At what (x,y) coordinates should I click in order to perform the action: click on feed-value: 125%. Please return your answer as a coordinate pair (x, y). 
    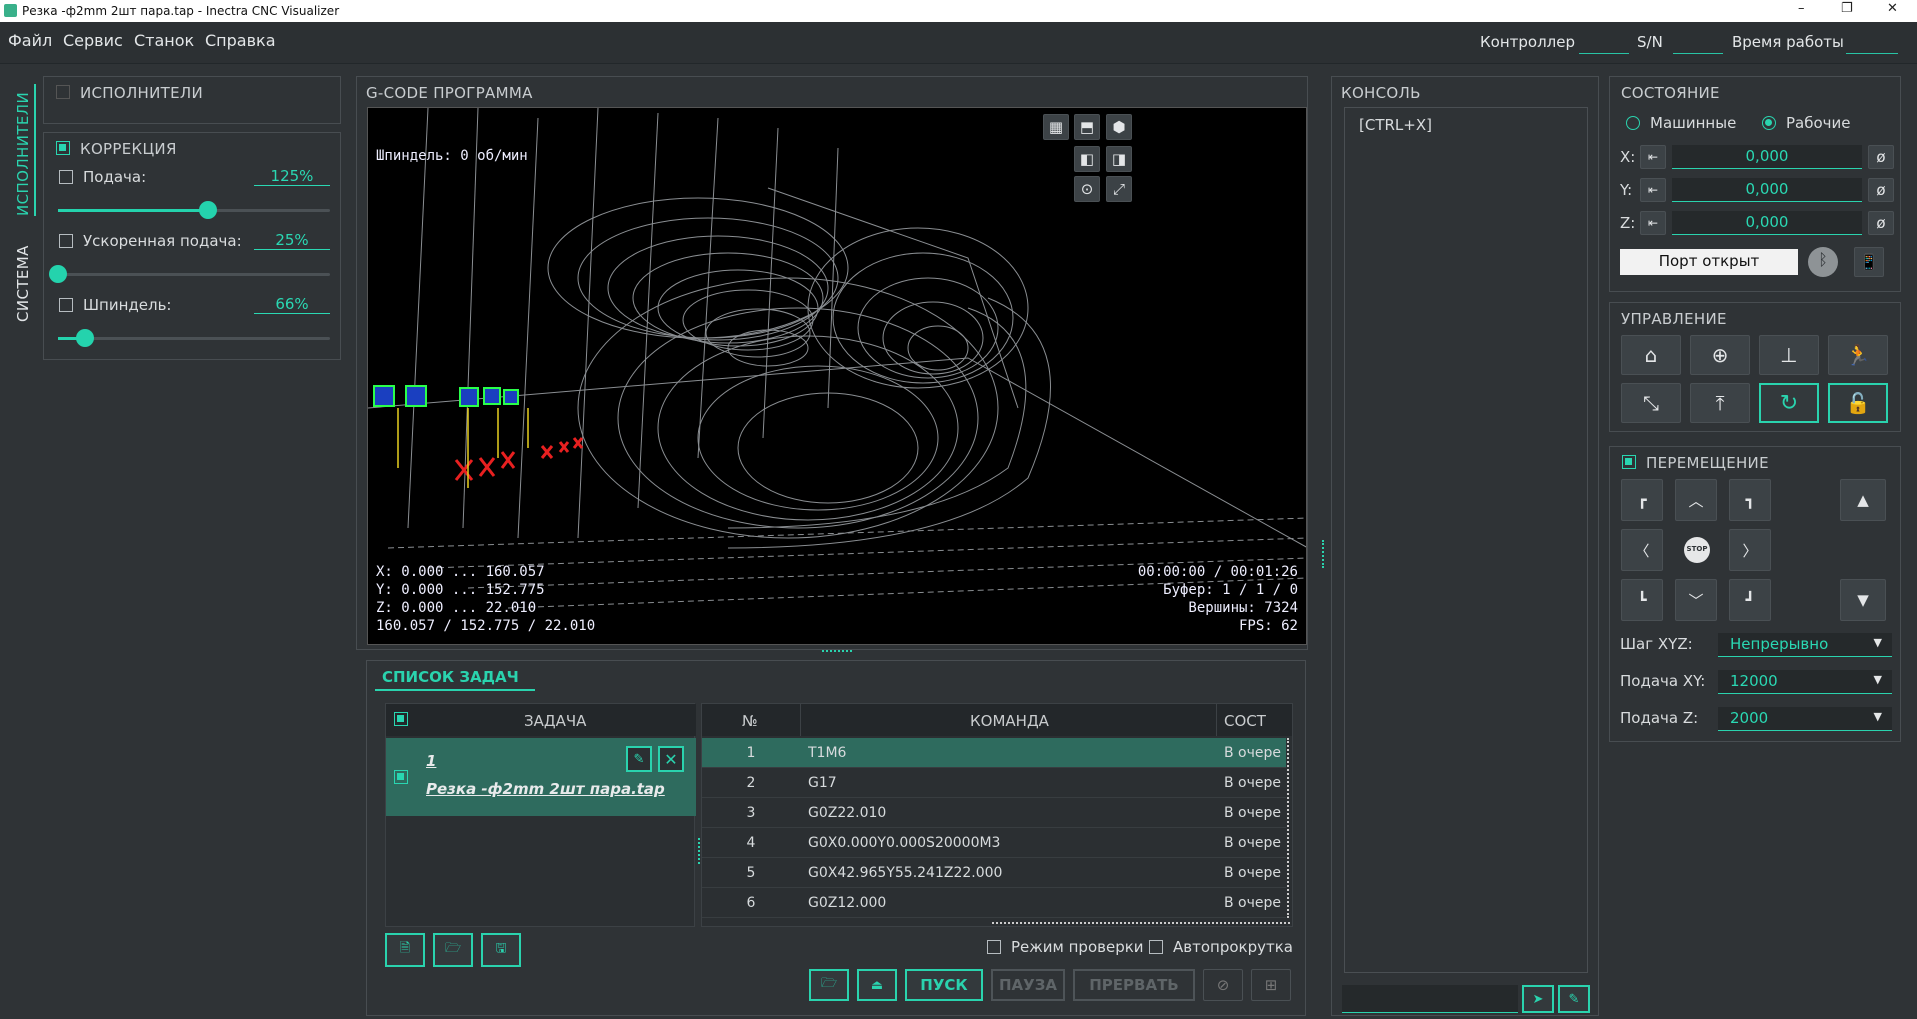
    Looking at the image, I should click on (292, 176).